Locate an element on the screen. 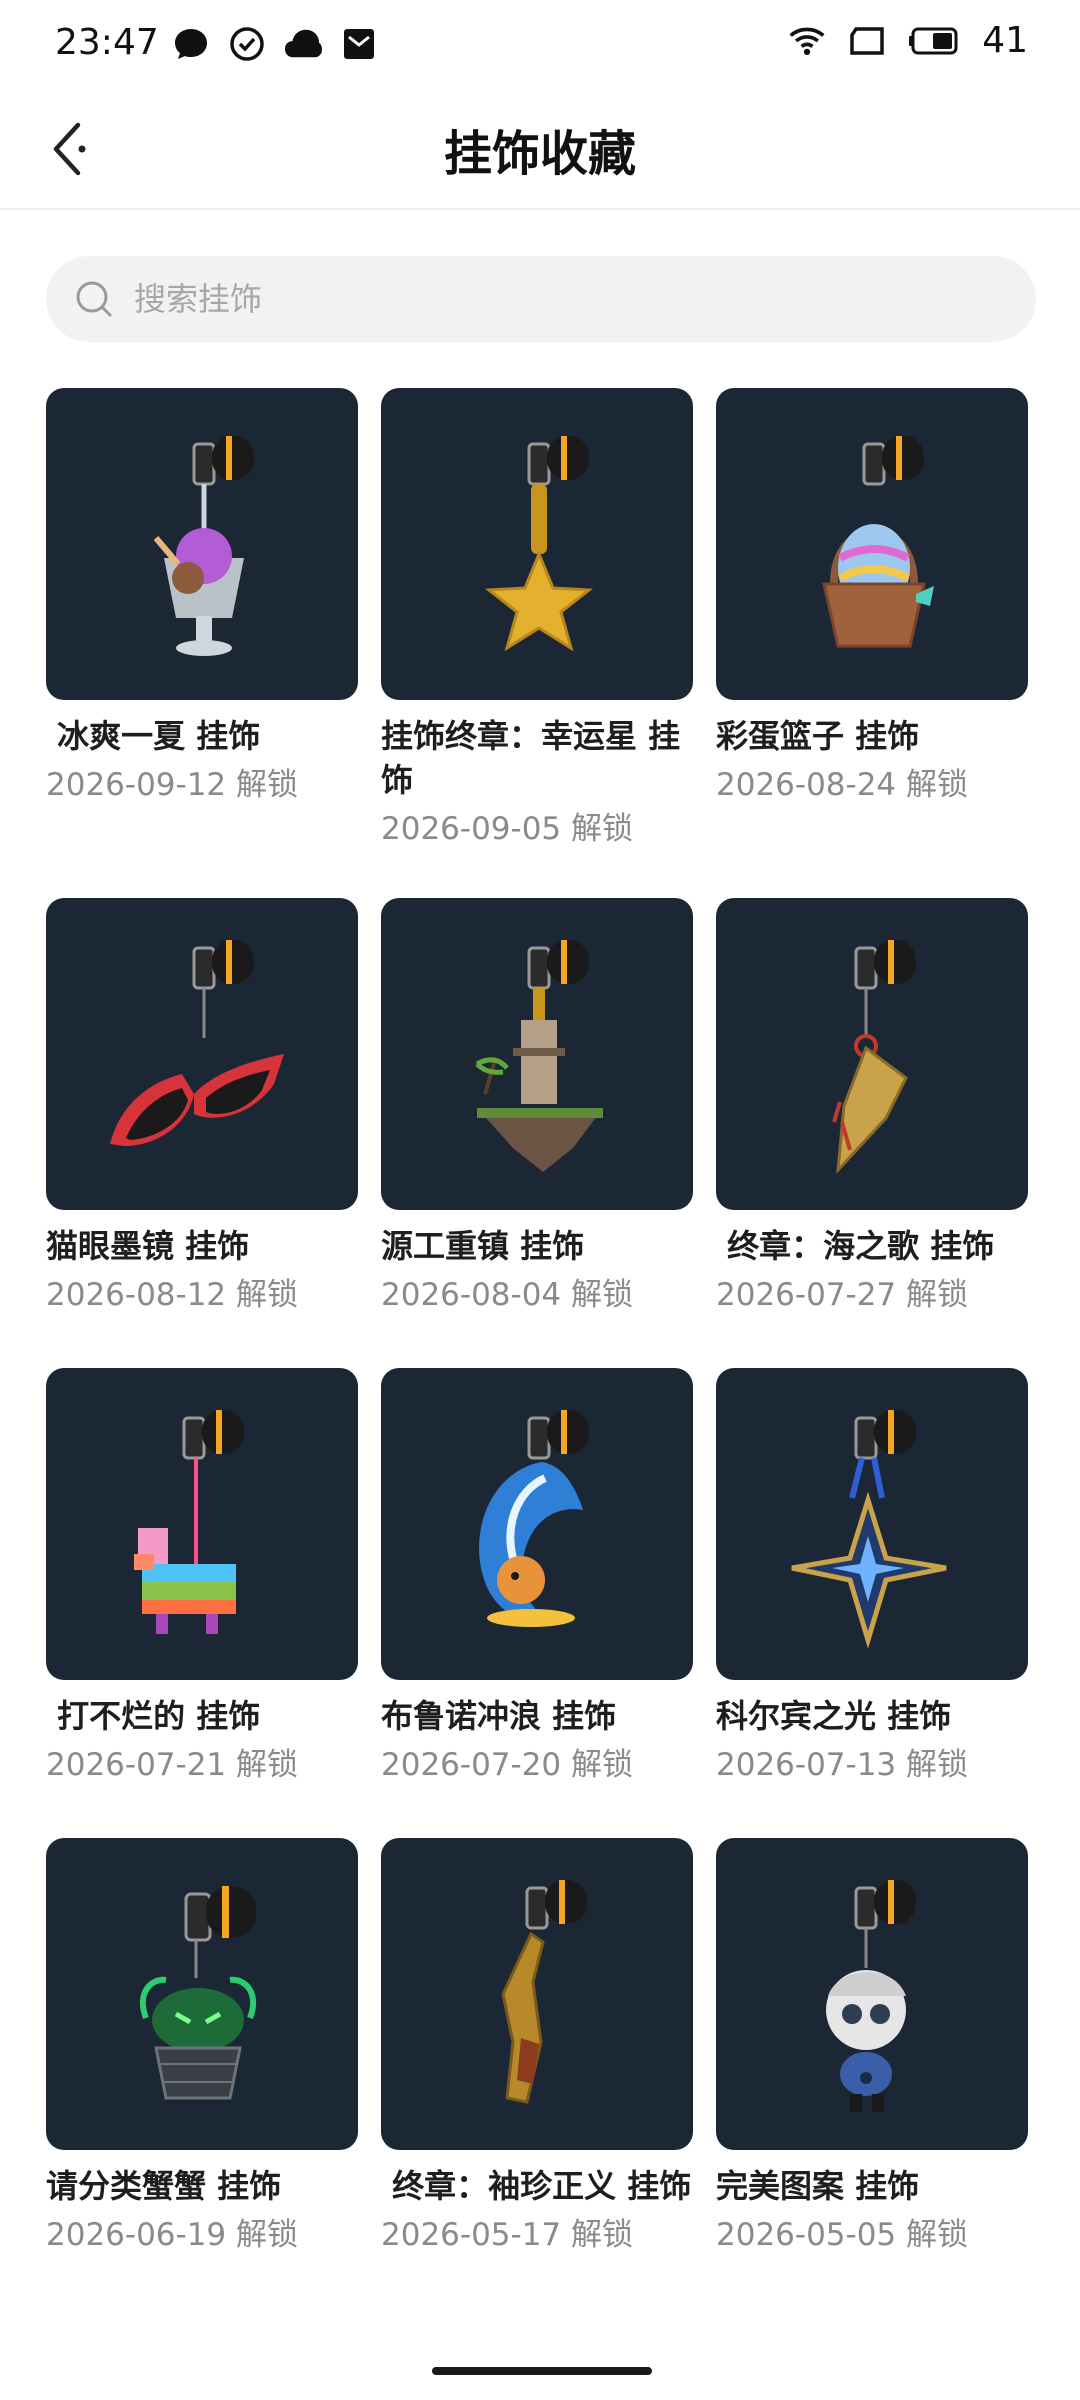 The image size is (1080, 2400). unlock-date: 2026-05-05 解锁 is located at coordinates (842, 2235).